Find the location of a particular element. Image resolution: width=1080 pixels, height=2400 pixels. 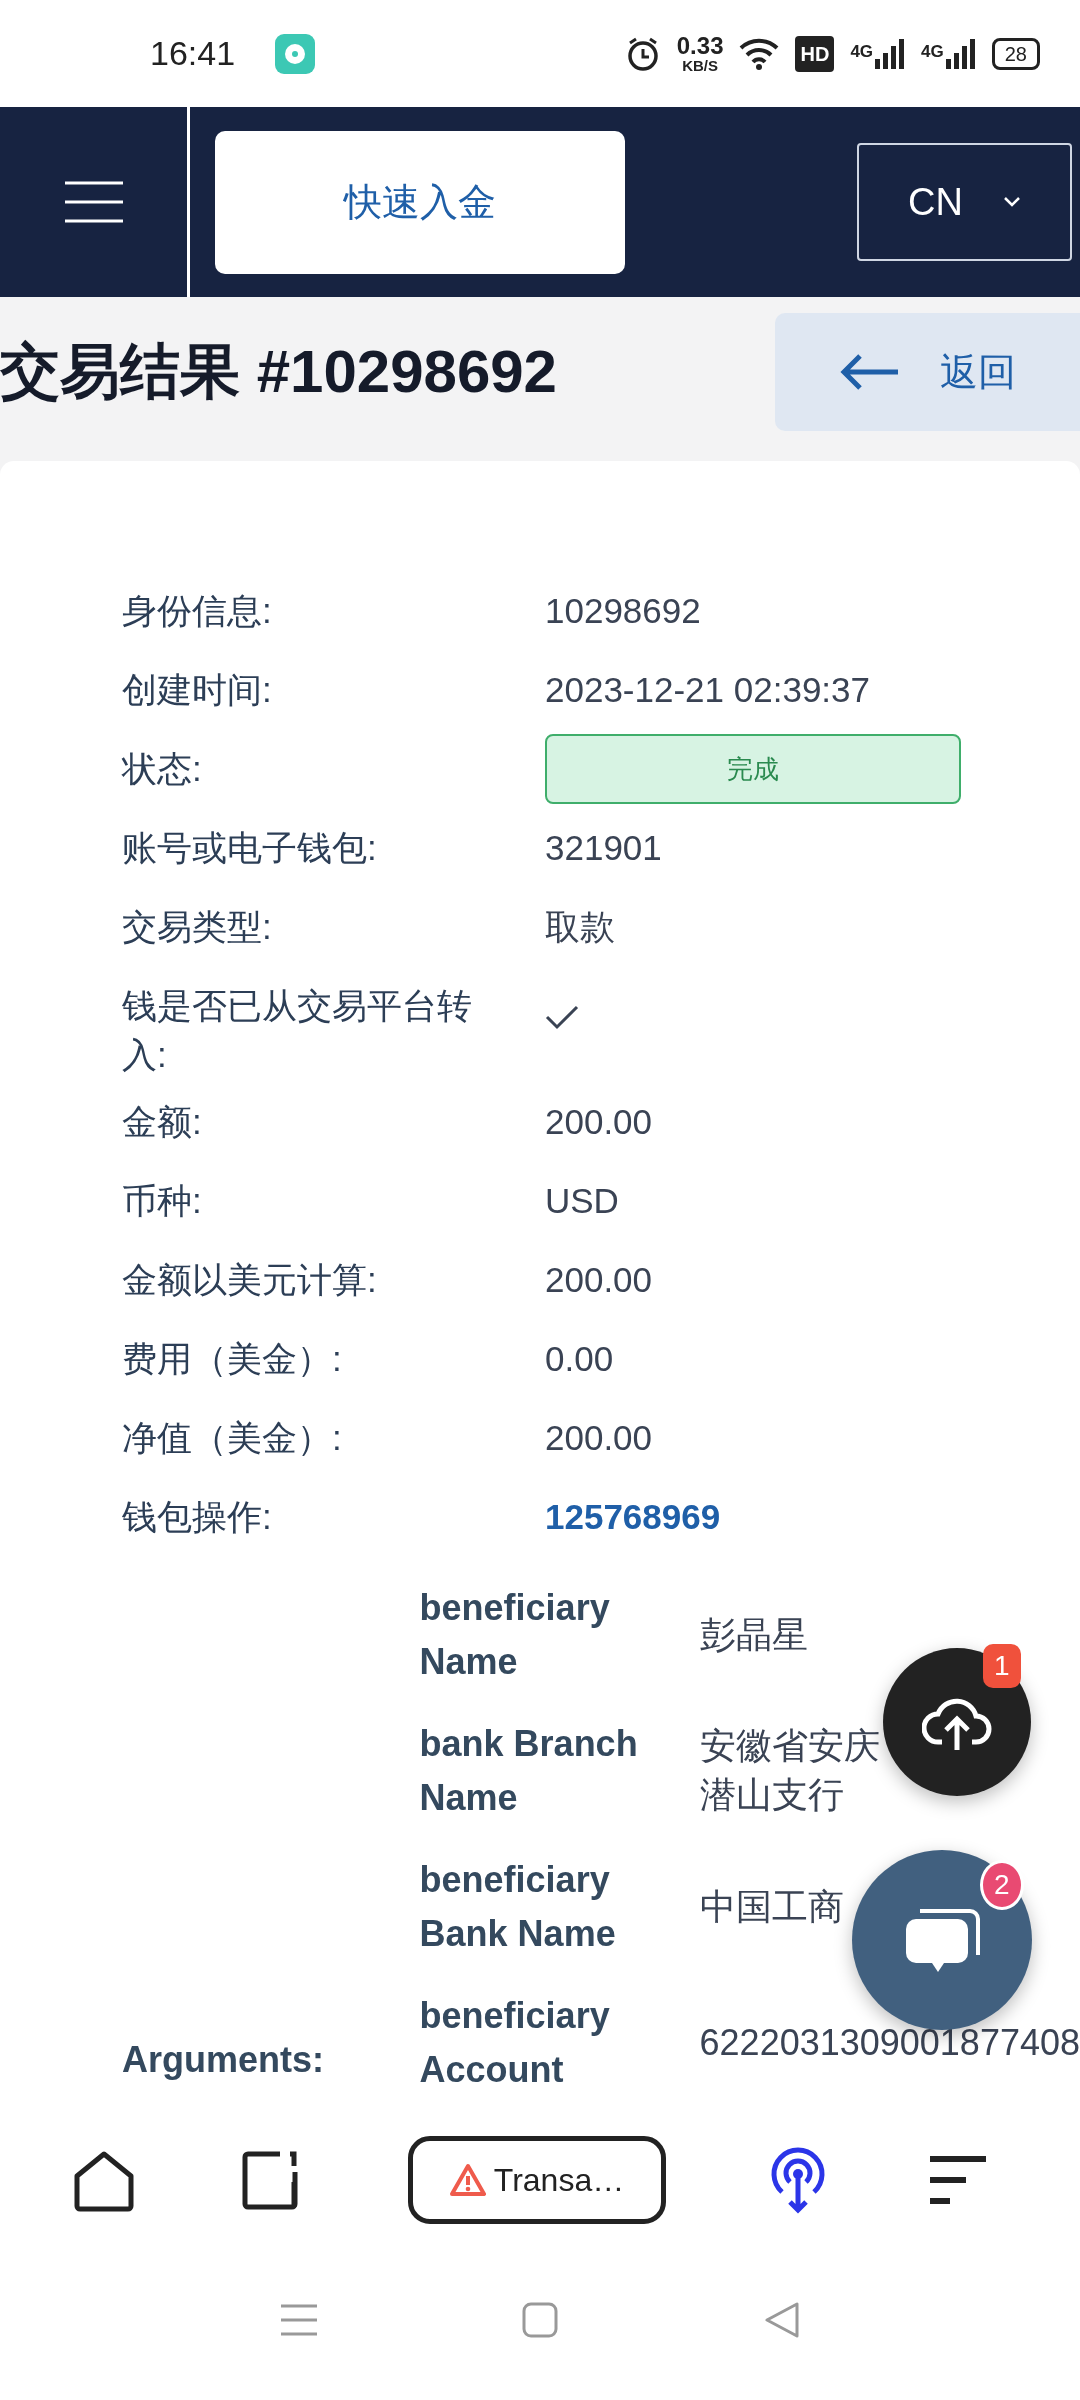

menu-icon is located at coordinates (958, 2180).